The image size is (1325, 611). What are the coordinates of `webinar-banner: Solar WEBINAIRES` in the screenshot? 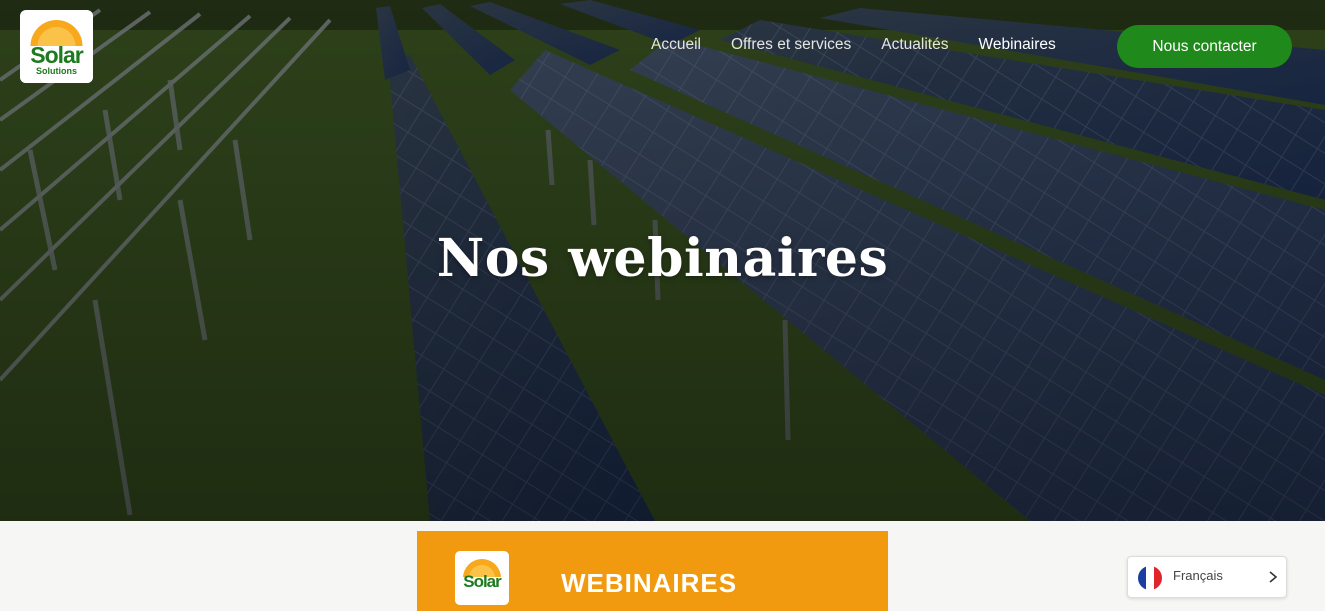 It's located at (652, 571).